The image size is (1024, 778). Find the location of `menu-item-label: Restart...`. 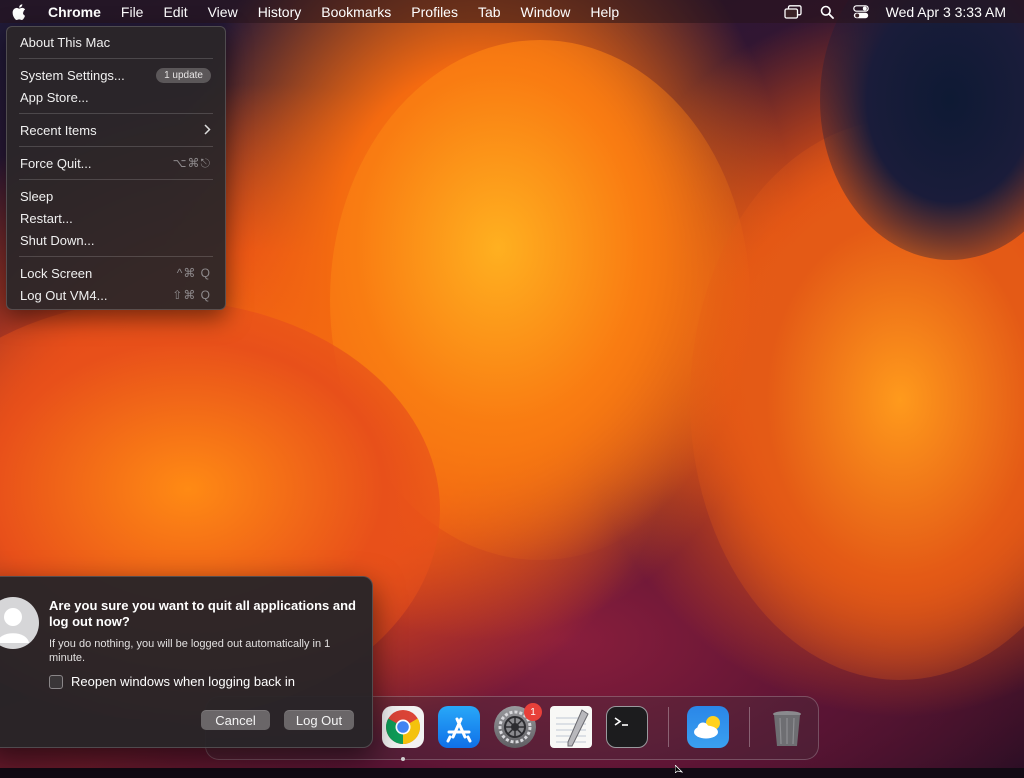

menu-item-label: Restart... is located at coordinates (46, 218).